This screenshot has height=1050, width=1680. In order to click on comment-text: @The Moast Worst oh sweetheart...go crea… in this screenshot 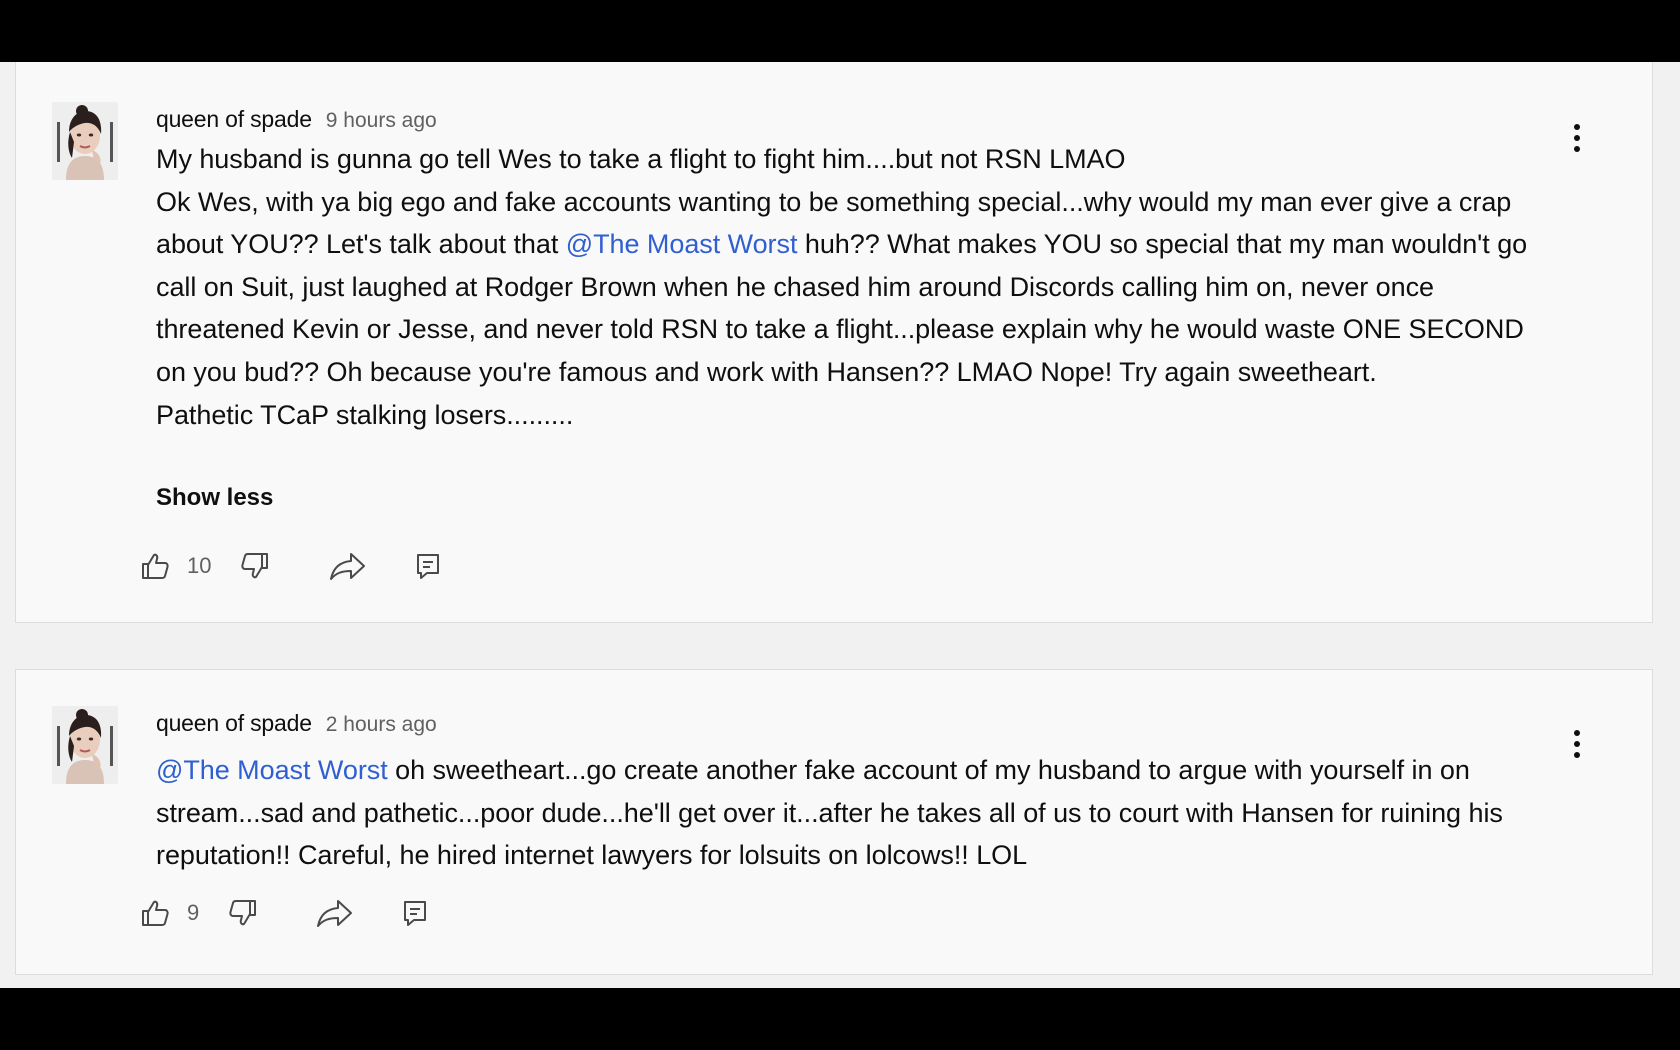, I will do `click(856, 813)`.